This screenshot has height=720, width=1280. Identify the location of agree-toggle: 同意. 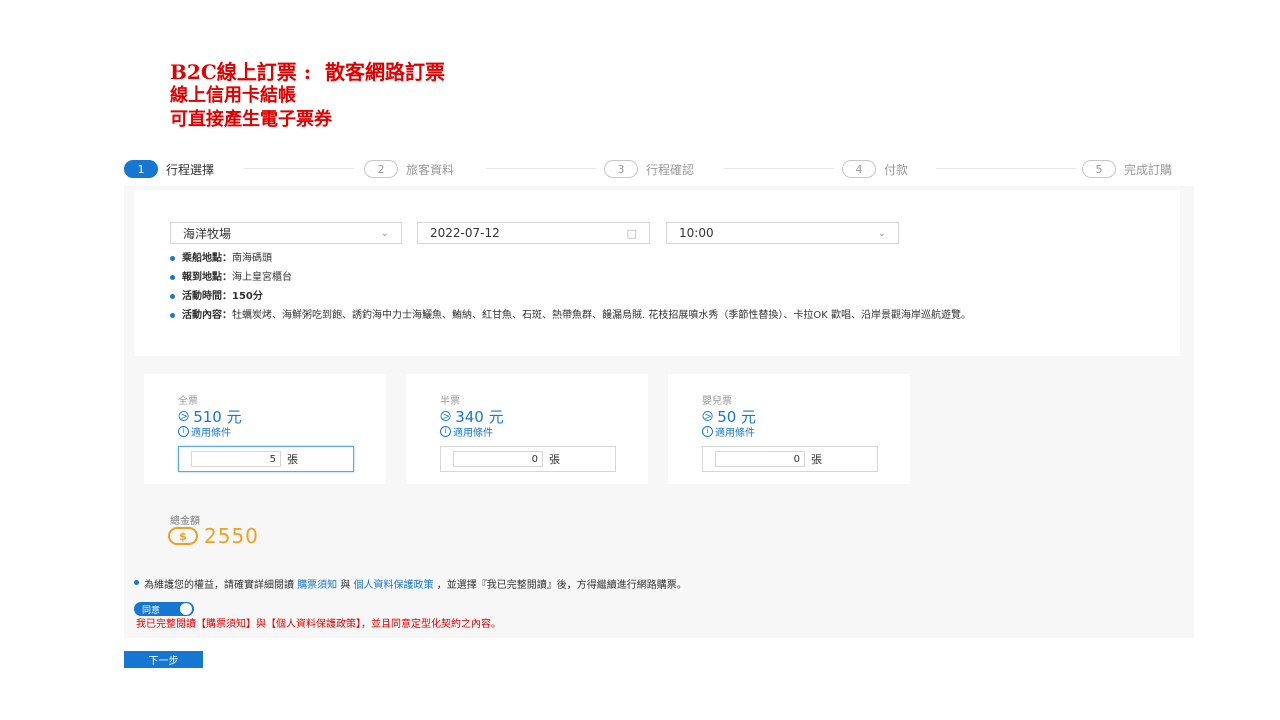
(164, 609).